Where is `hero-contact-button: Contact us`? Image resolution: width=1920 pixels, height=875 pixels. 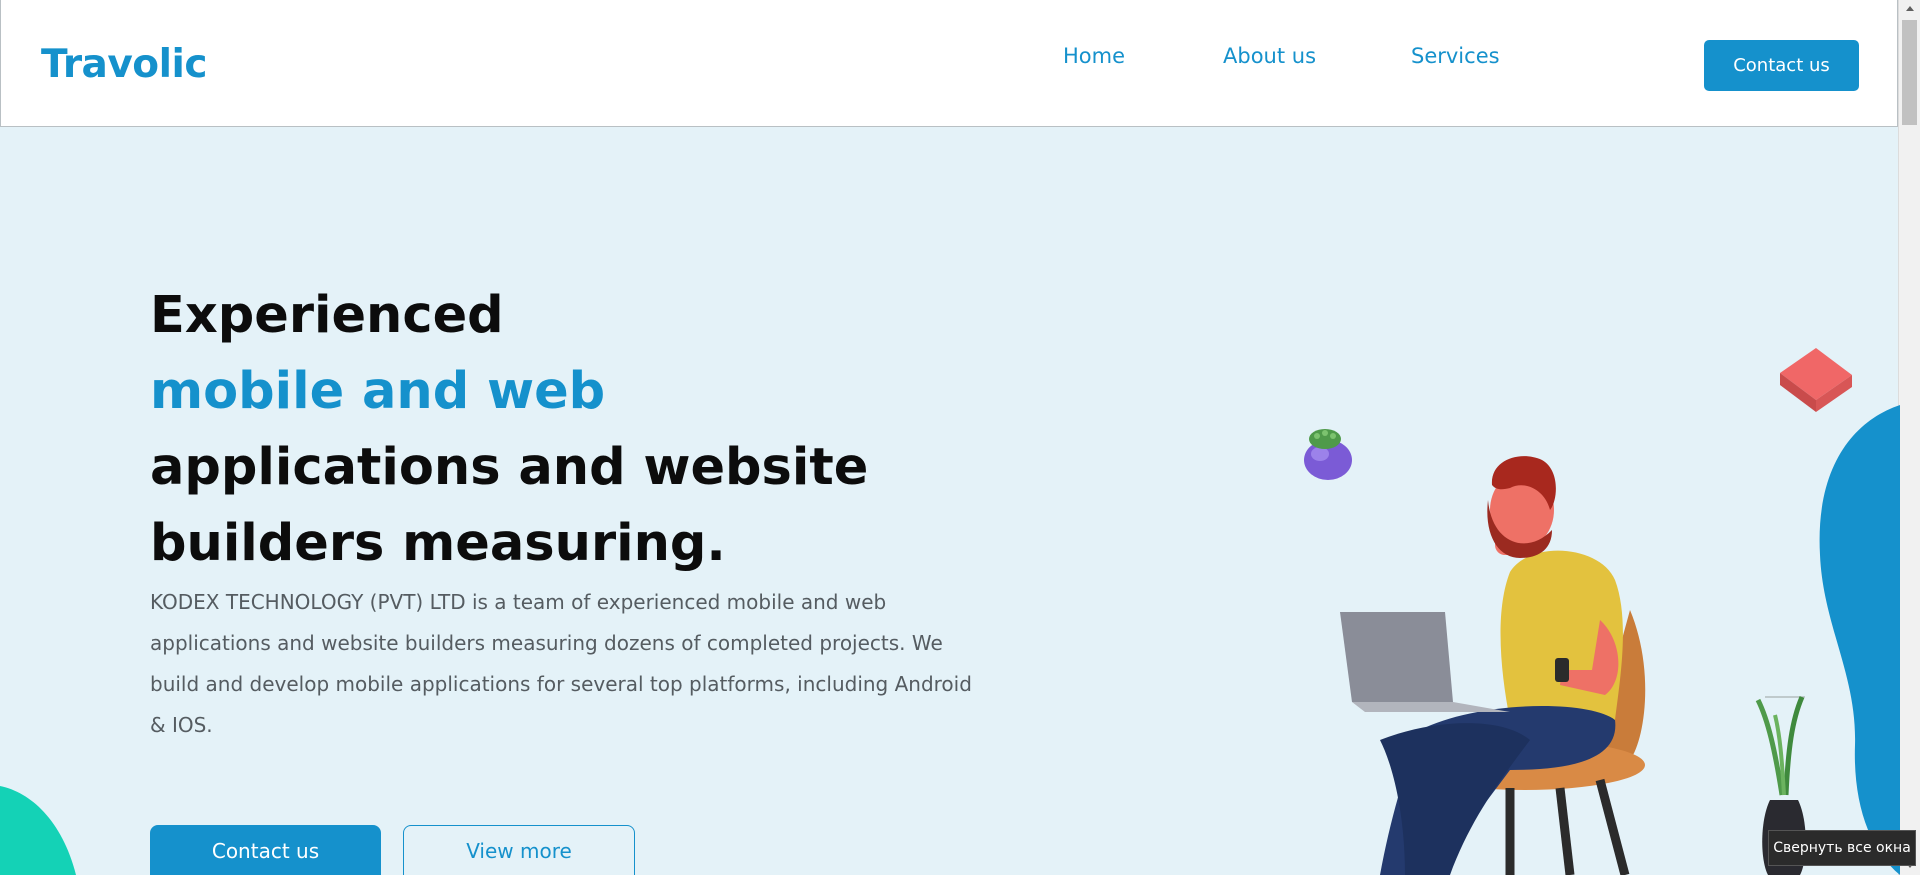 hero-contact-button: Contact us is located at coordinates (265, 850).